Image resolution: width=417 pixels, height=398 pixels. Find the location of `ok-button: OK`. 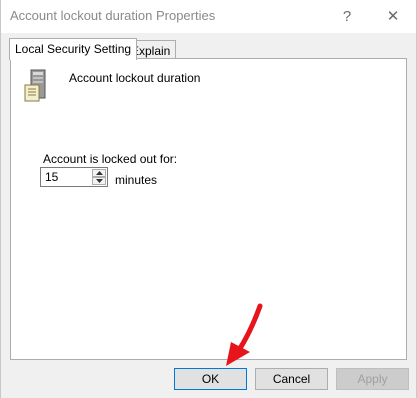

ok-button: OK is located at coordinates (210, 379).